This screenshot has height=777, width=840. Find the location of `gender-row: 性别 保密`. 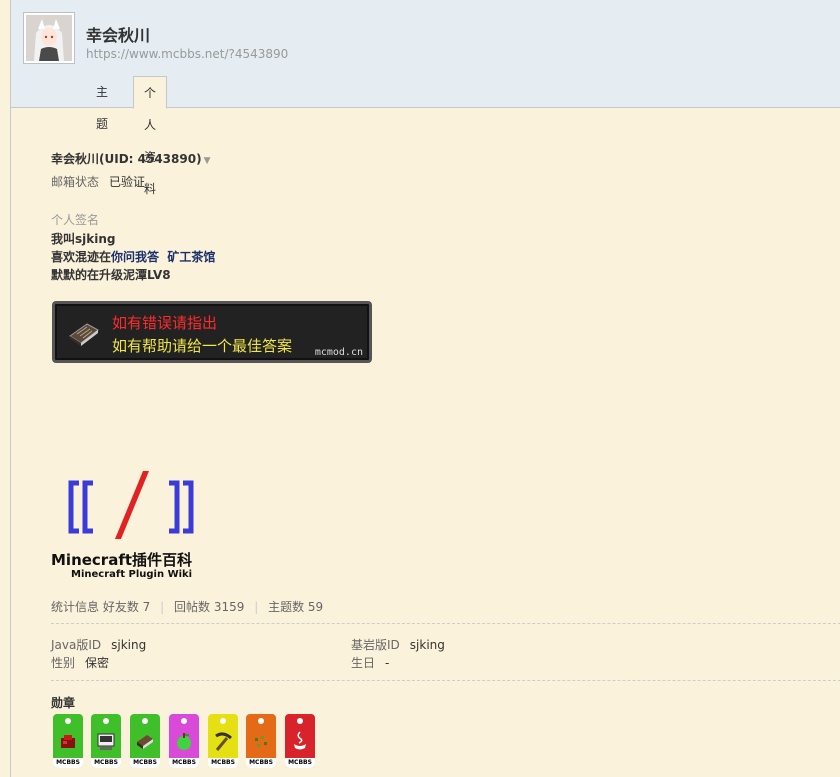

gender-row: 性别 保密 is located at coordinates (80, 662).